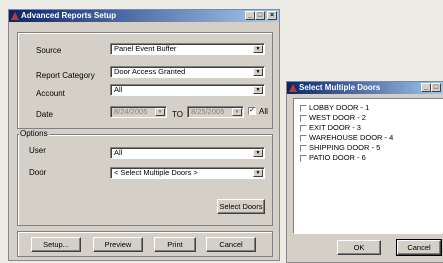 This screenshot has width=443, height=263. I want to click on date-from-picker: 8/24/2005 ▼, so click(138, 112).